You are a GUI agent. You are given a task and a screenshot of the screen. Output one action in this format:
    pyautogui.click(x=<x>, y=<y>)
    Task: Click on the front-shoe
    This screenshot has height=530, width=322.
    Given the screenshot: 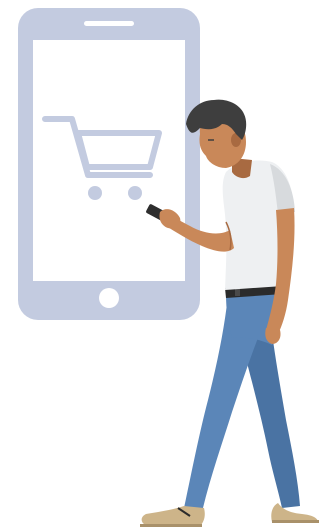 What is the action you would take?
    pyautogui.click(x=173, y=516)
    